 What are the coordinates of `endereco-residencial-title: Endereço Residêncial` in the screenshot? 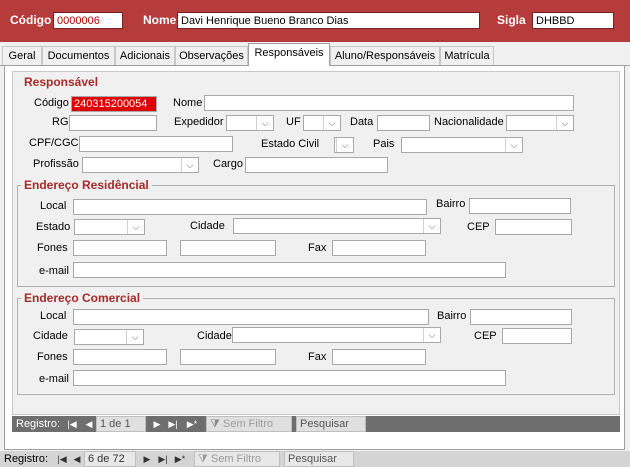 It's located at (86, 185).